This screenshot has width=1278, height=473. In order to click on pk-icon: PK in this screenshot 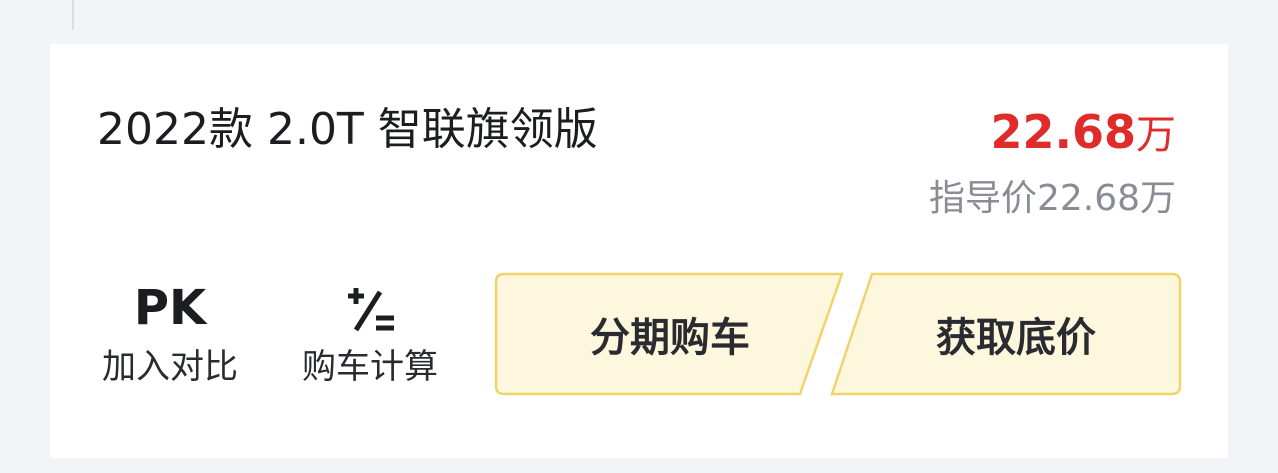, I will do `click(170, 308)`.